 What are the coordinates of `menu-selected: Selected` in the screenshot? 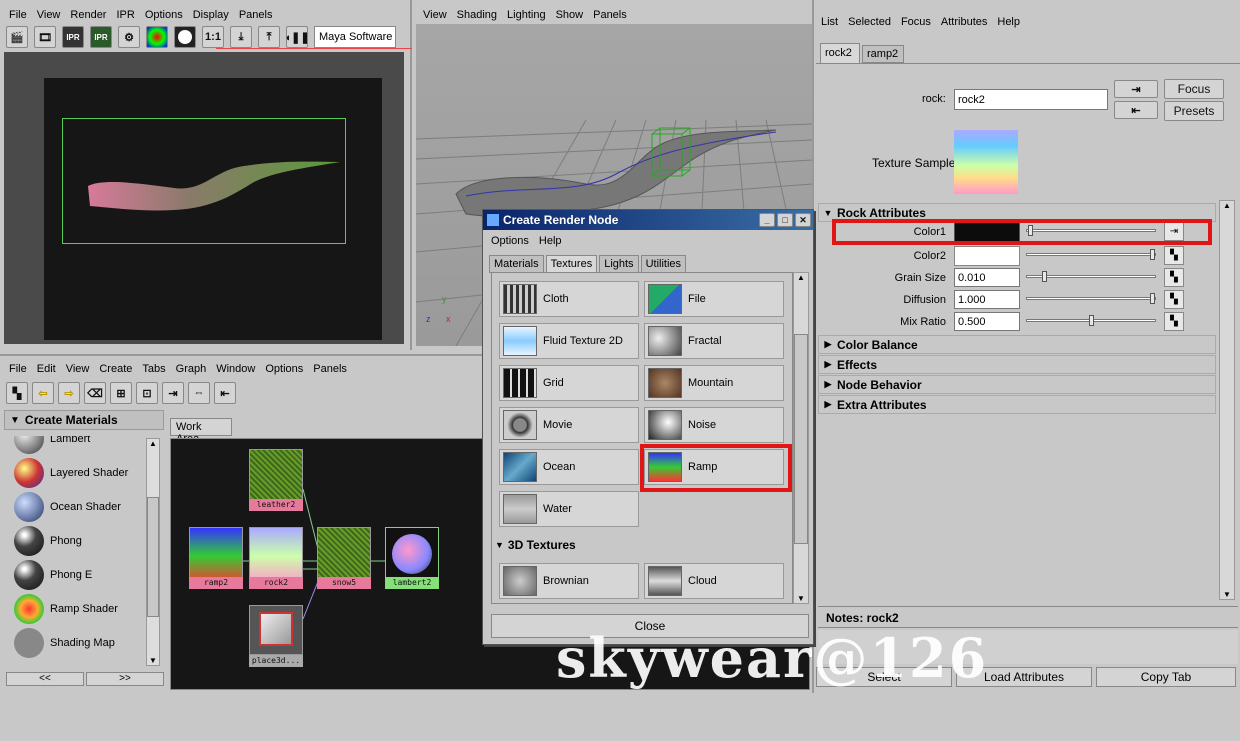 It's located at (869, 22).